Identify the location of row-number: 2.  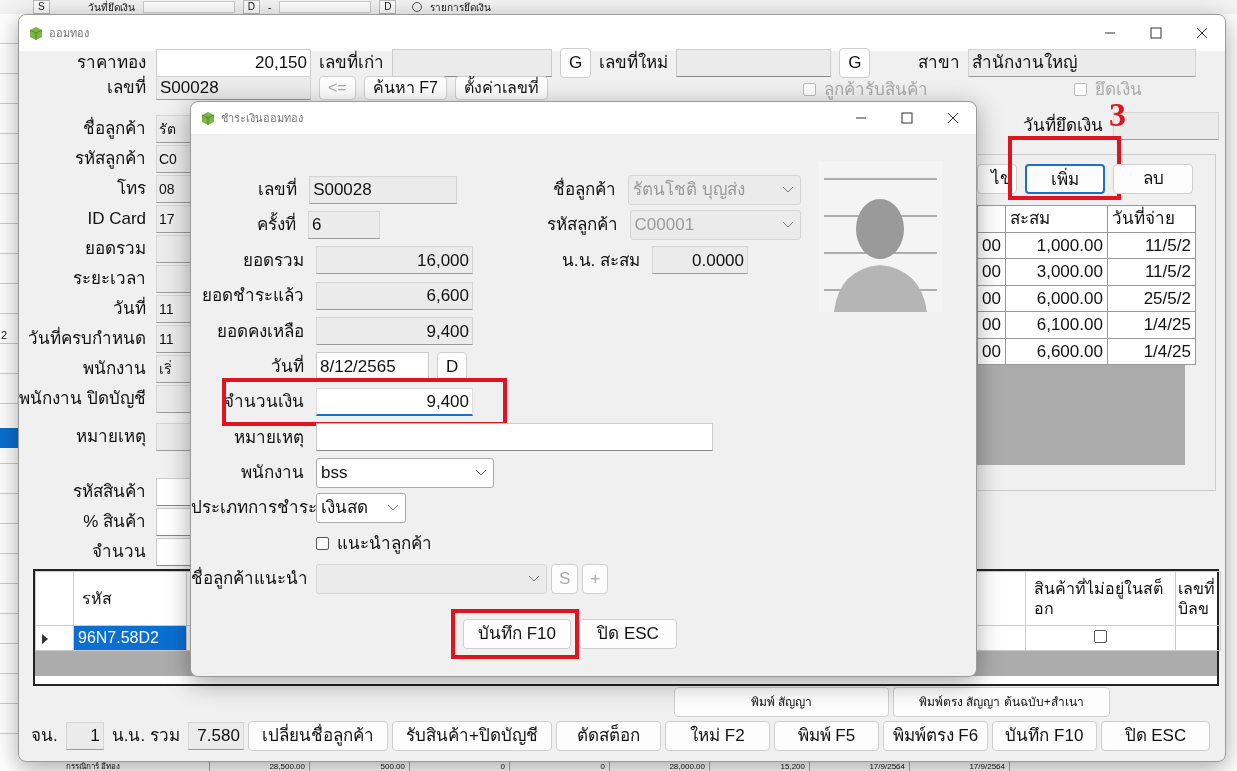
(4, 335).